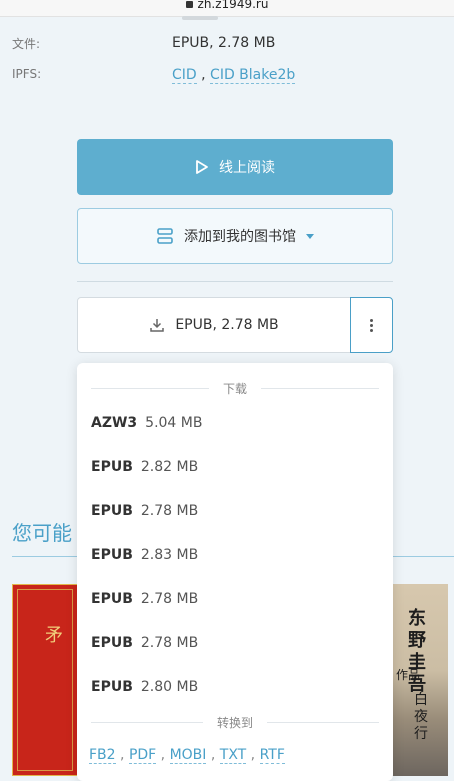  Describe the element at coordinates (169, 687) in the screenshot. I see `item-size: 2.80 MB` at that location.